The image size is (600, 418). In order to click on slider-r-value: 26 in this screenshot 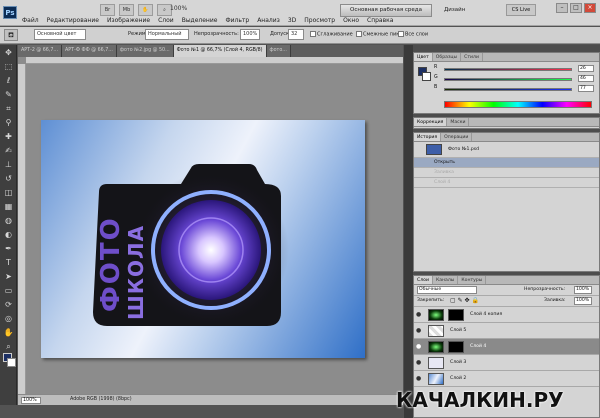, I will do `click(586, 68)`.